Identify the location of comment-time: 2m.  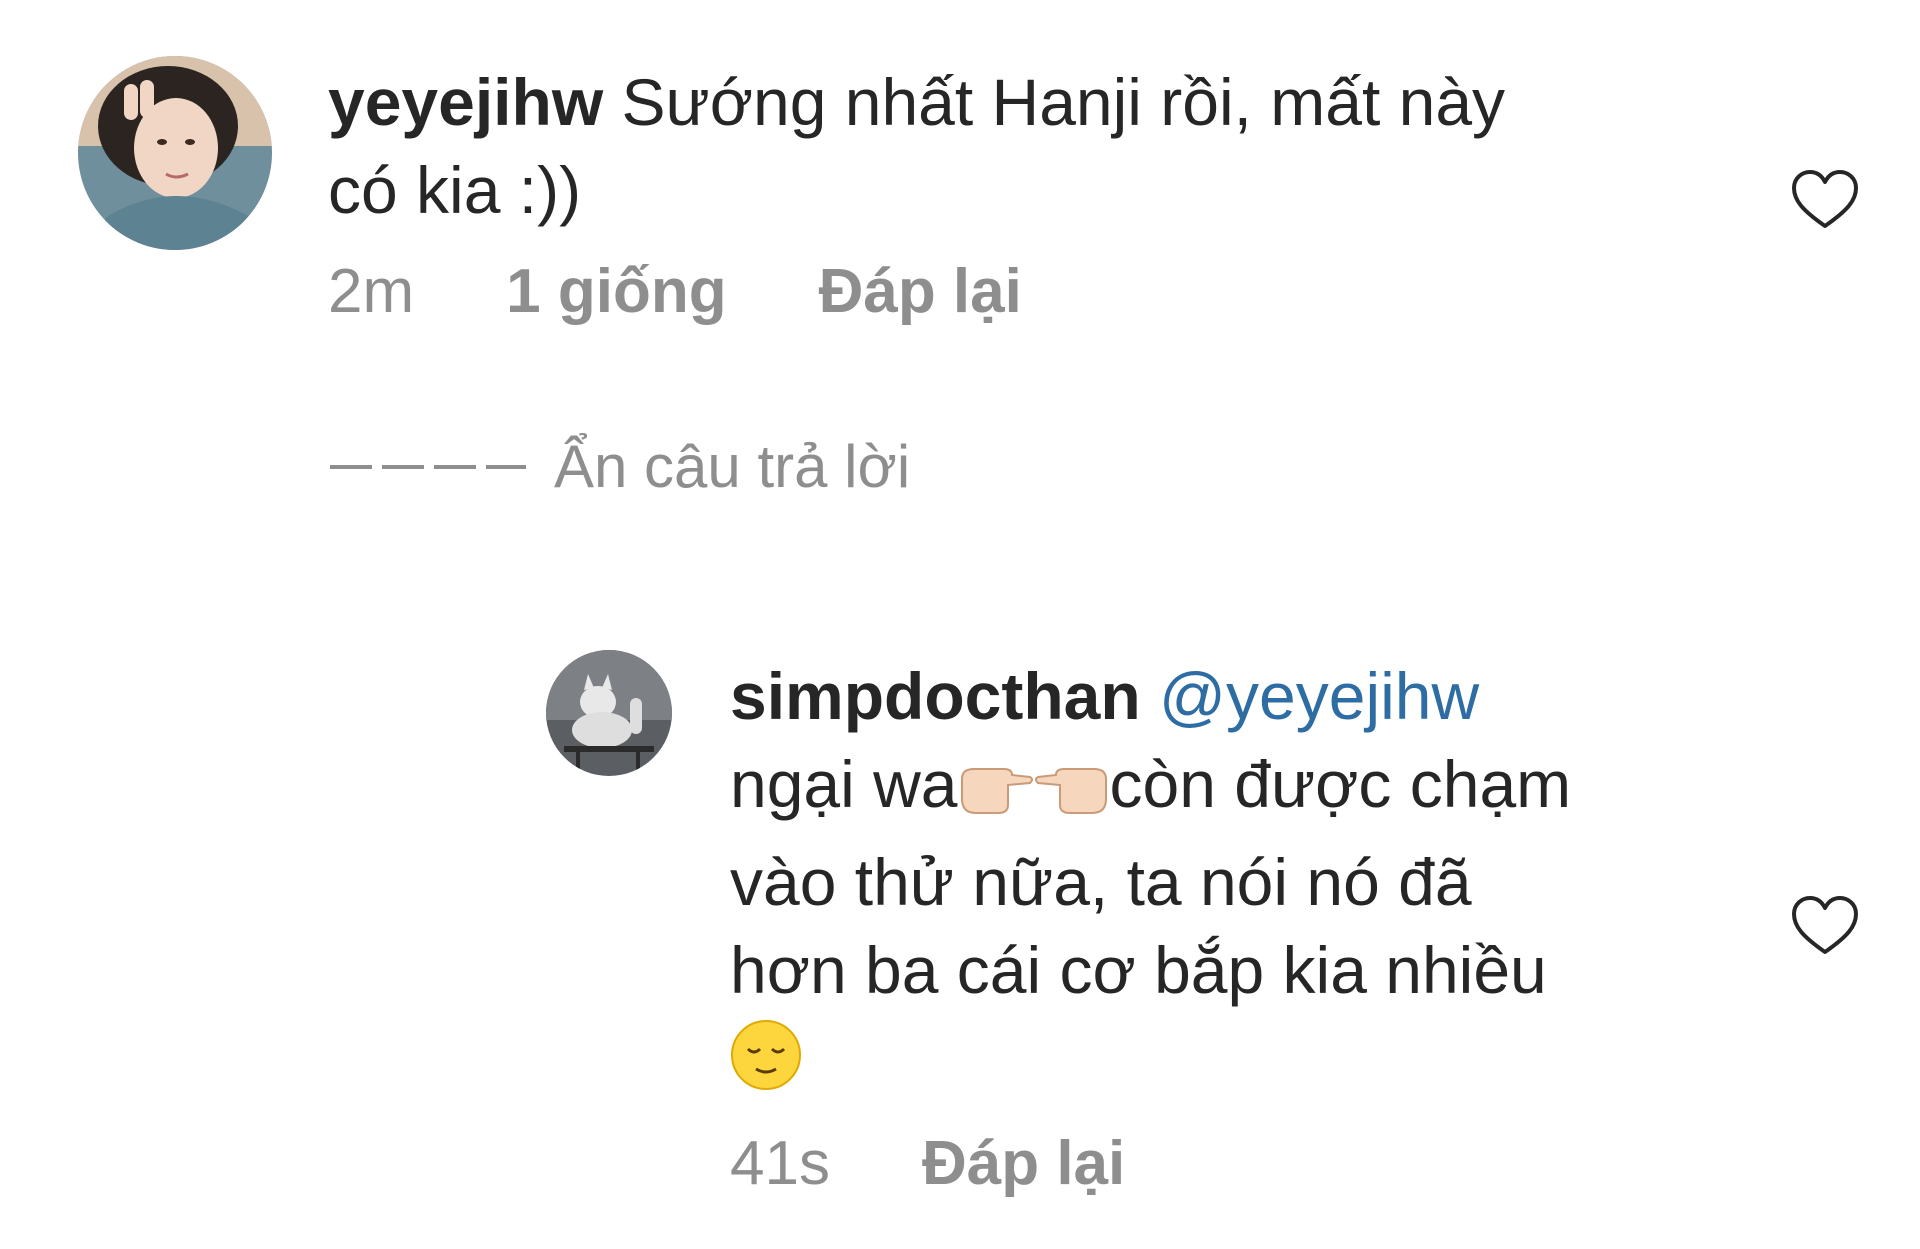
(371, 291).